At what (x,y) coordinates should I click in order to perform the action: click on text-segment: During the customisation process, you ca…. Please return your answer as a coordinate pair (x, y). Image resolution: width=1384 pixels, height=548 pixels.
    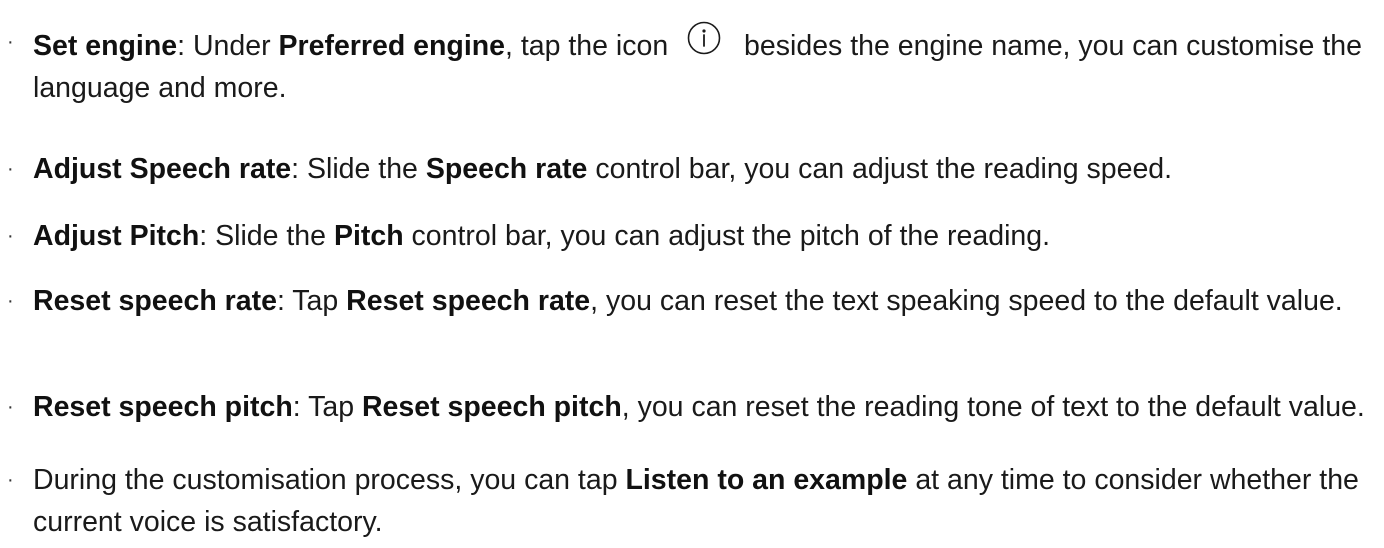
    Looking at the image, I should click on (329, 480).